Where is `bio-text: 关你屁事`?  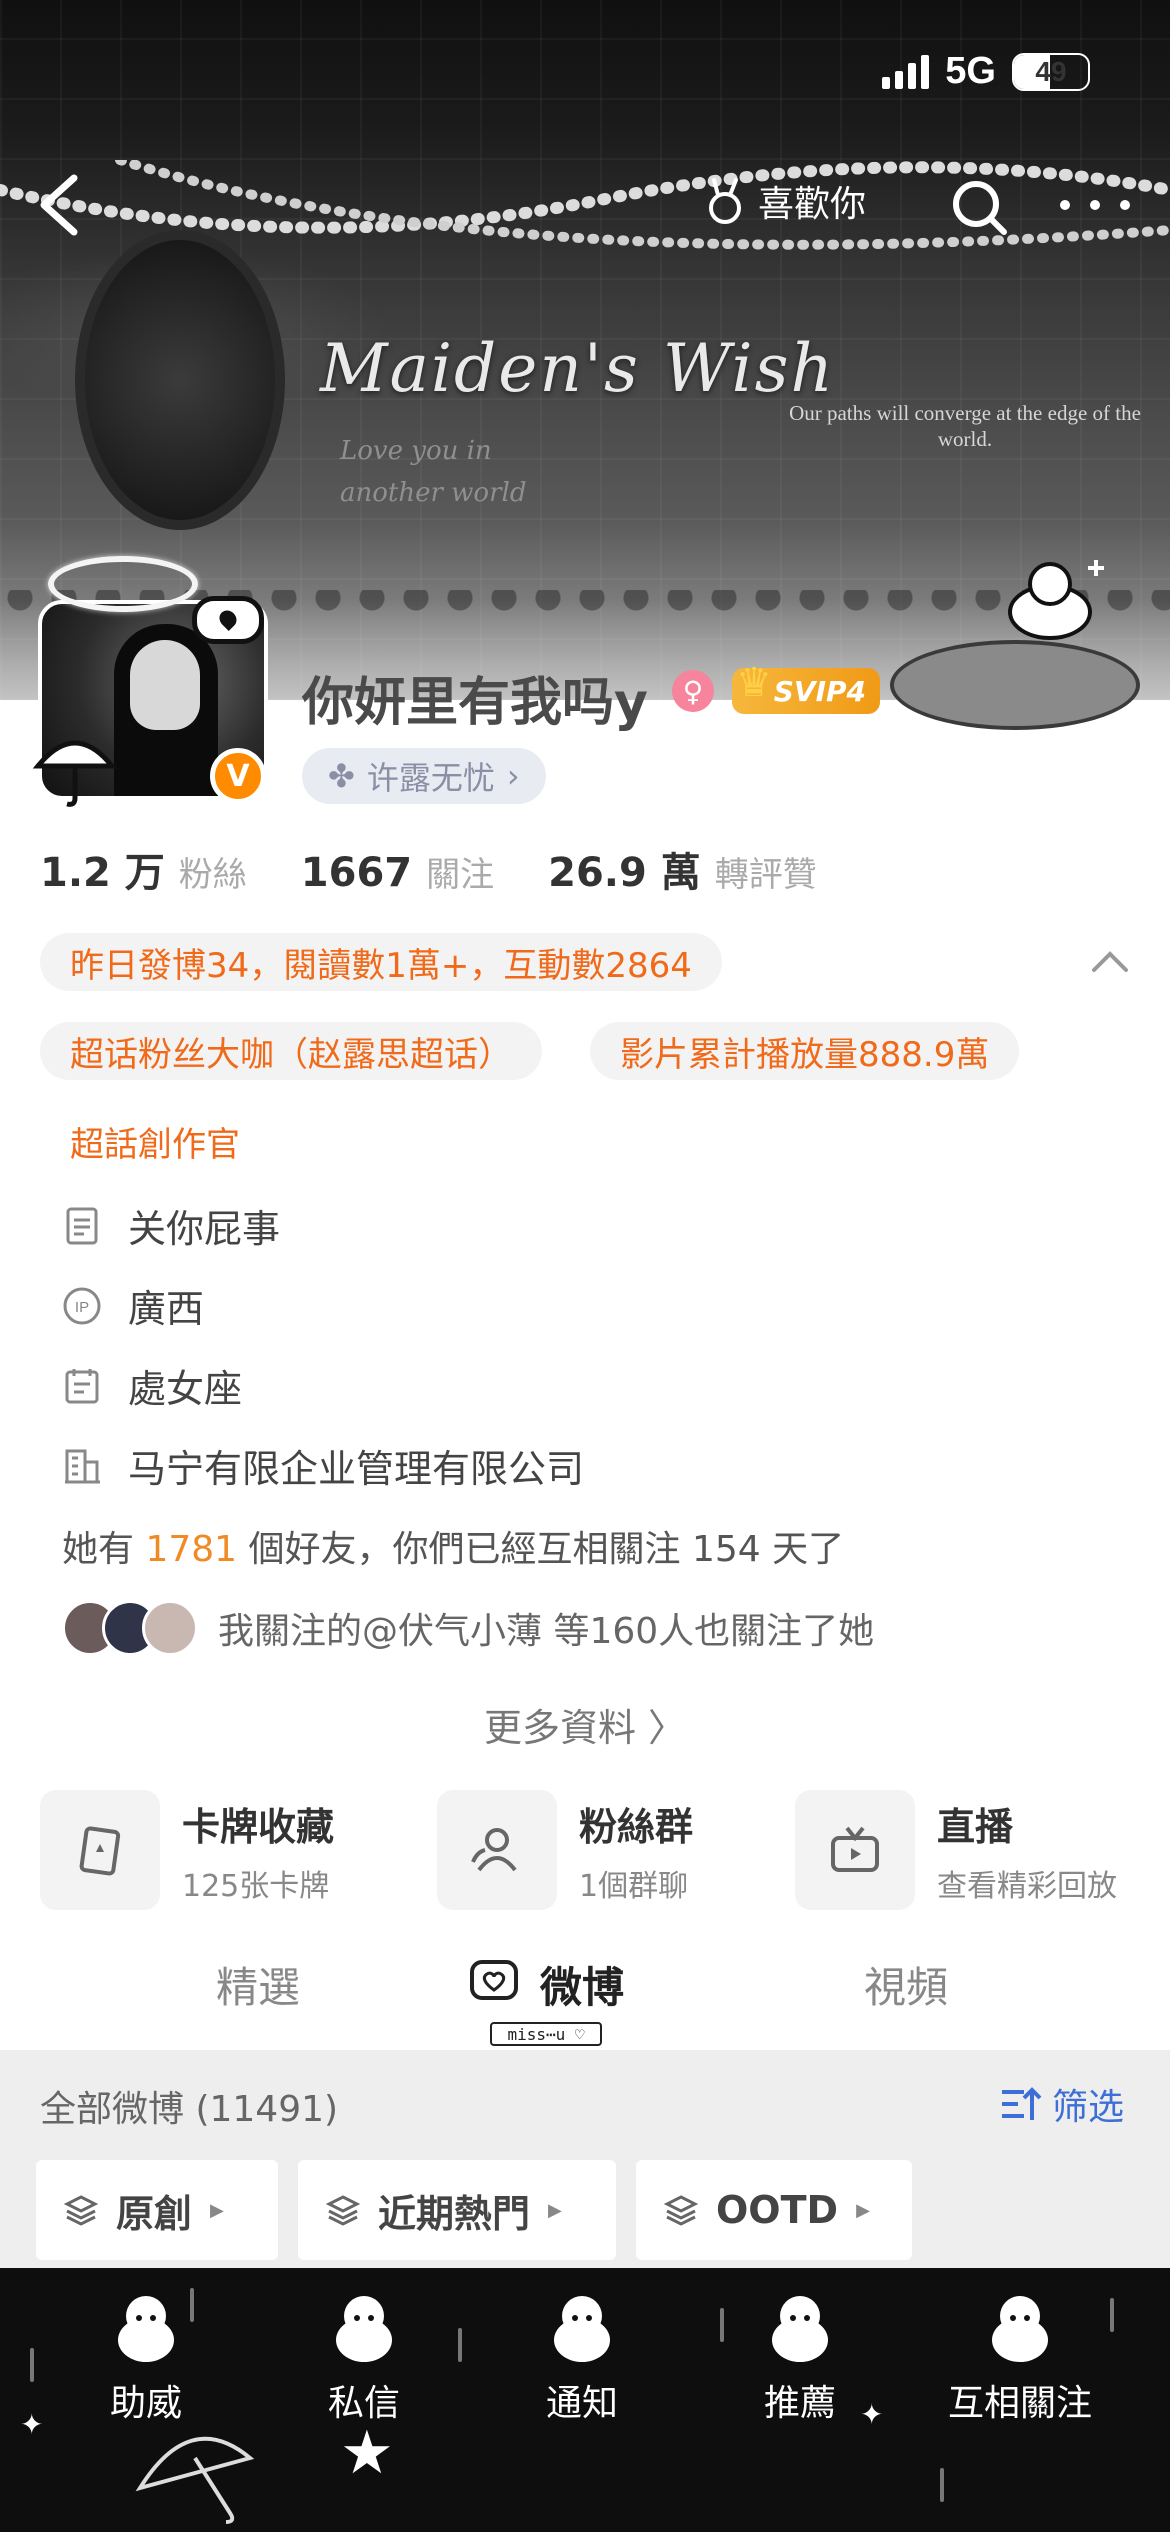 bio-text: 关你屁事 is located at coordinates (204, 1229).